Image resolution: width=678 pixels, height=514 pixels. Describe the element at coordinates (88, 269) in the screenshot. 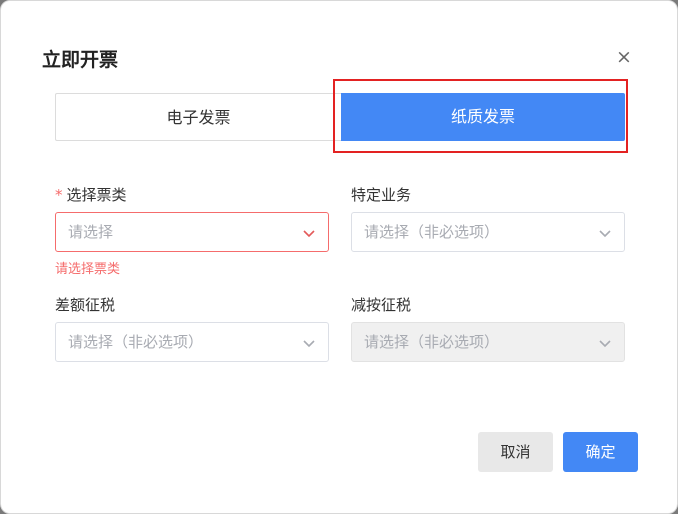

I see `ticket-type-error: 请选择票类` at that location.